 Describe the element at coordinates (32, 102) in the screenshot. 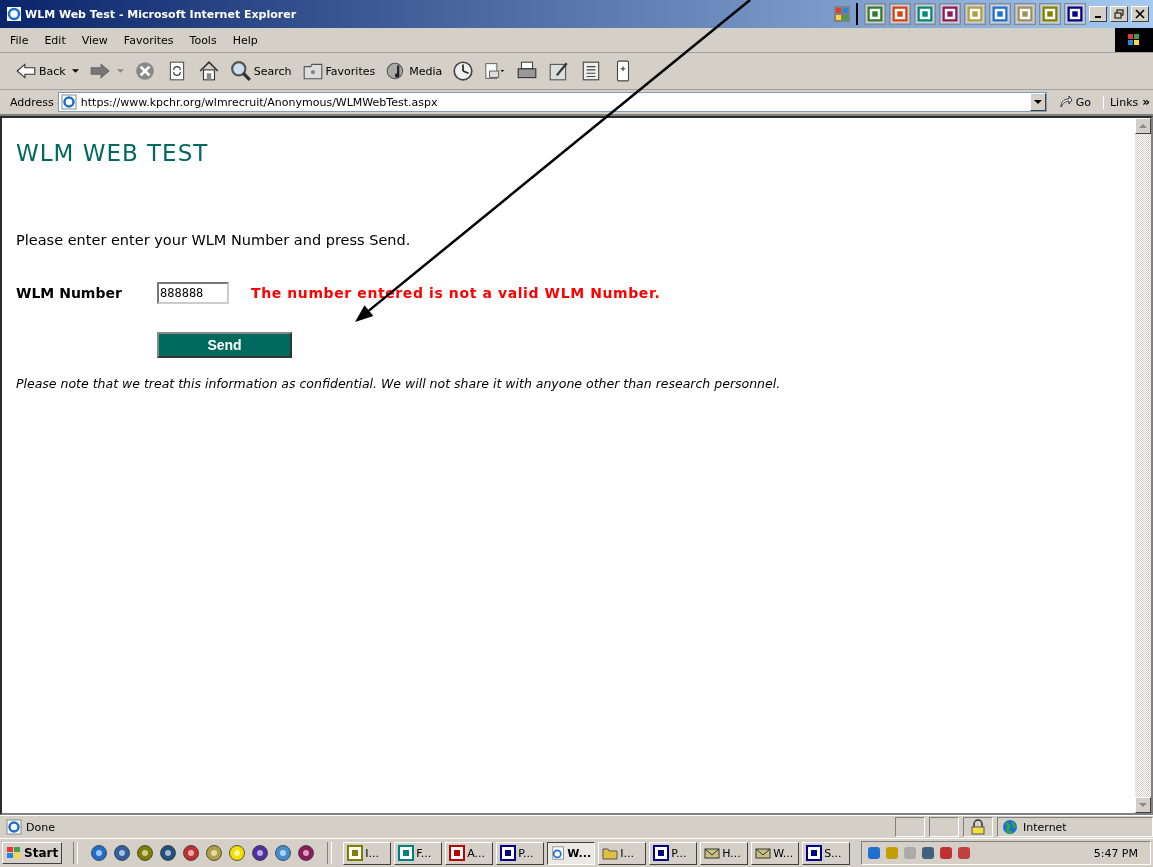

I see `address-label: Address` at that location.